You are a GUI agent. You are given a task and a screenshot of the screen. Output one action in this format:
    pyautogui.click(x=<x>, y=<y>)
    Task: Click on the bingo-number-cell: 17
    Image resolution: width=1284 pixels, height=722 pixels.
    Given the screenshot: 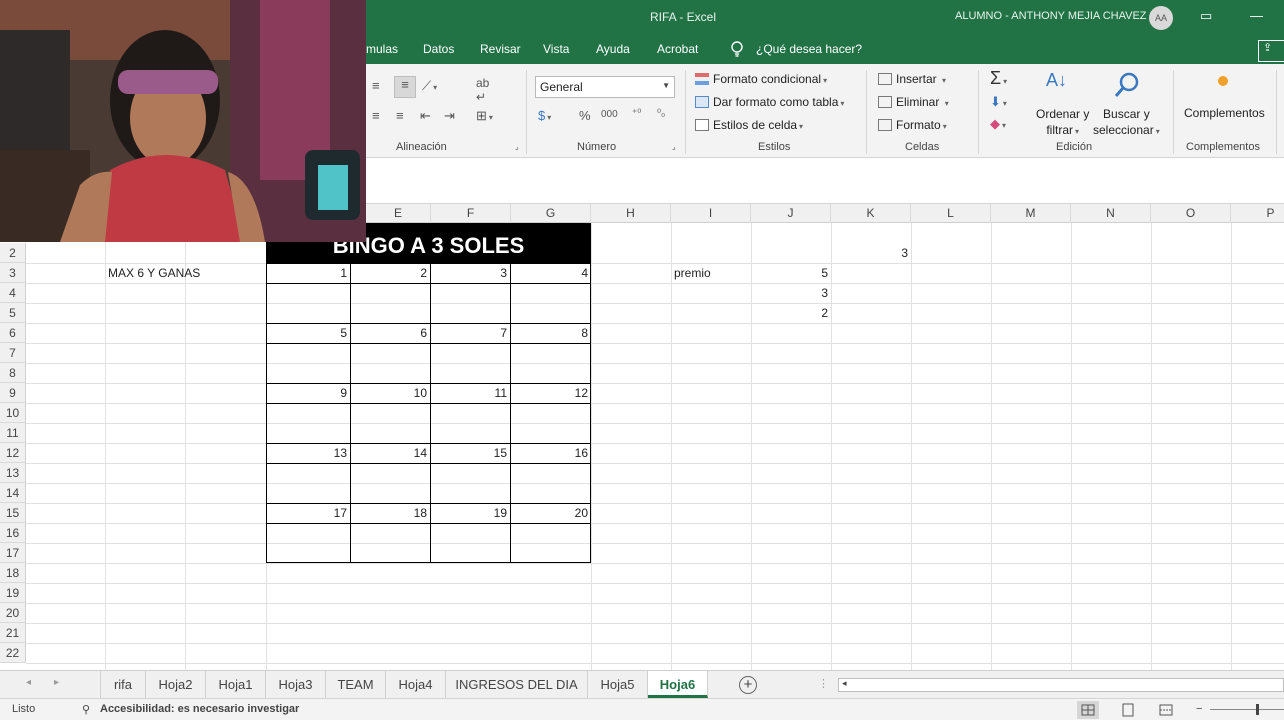 What is the action you would take?
    pyautogui.click(x=308, y=513)
    